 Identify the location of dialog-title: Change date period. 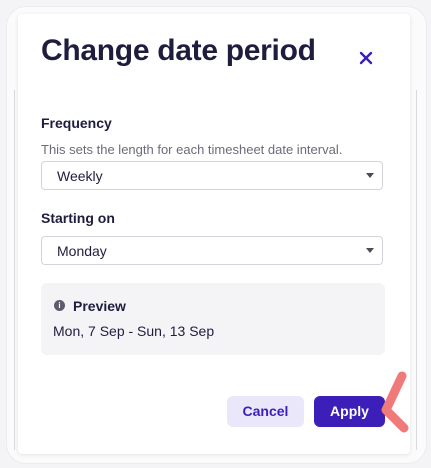
(178, 50).